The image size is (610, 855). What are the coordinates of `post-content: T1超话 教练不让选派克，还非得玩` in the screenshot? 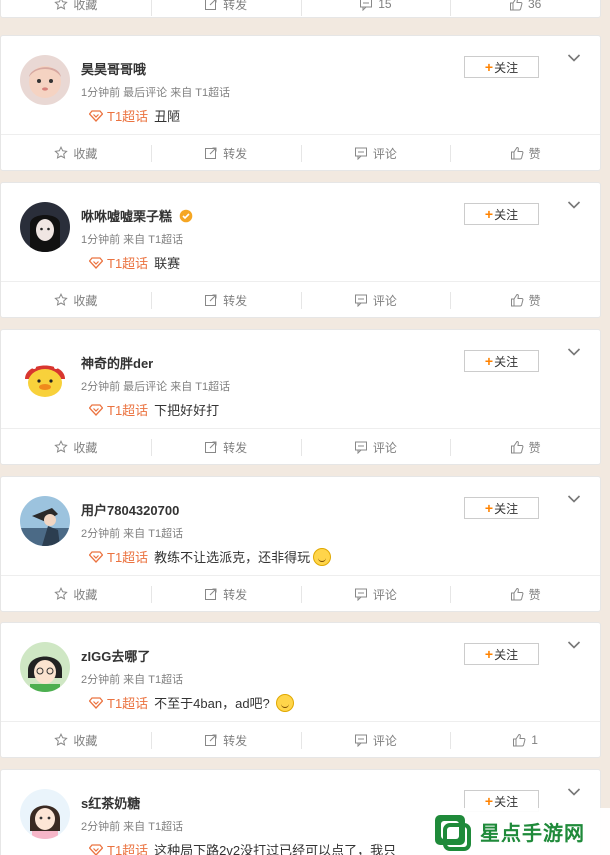 It's located at (210, 556).